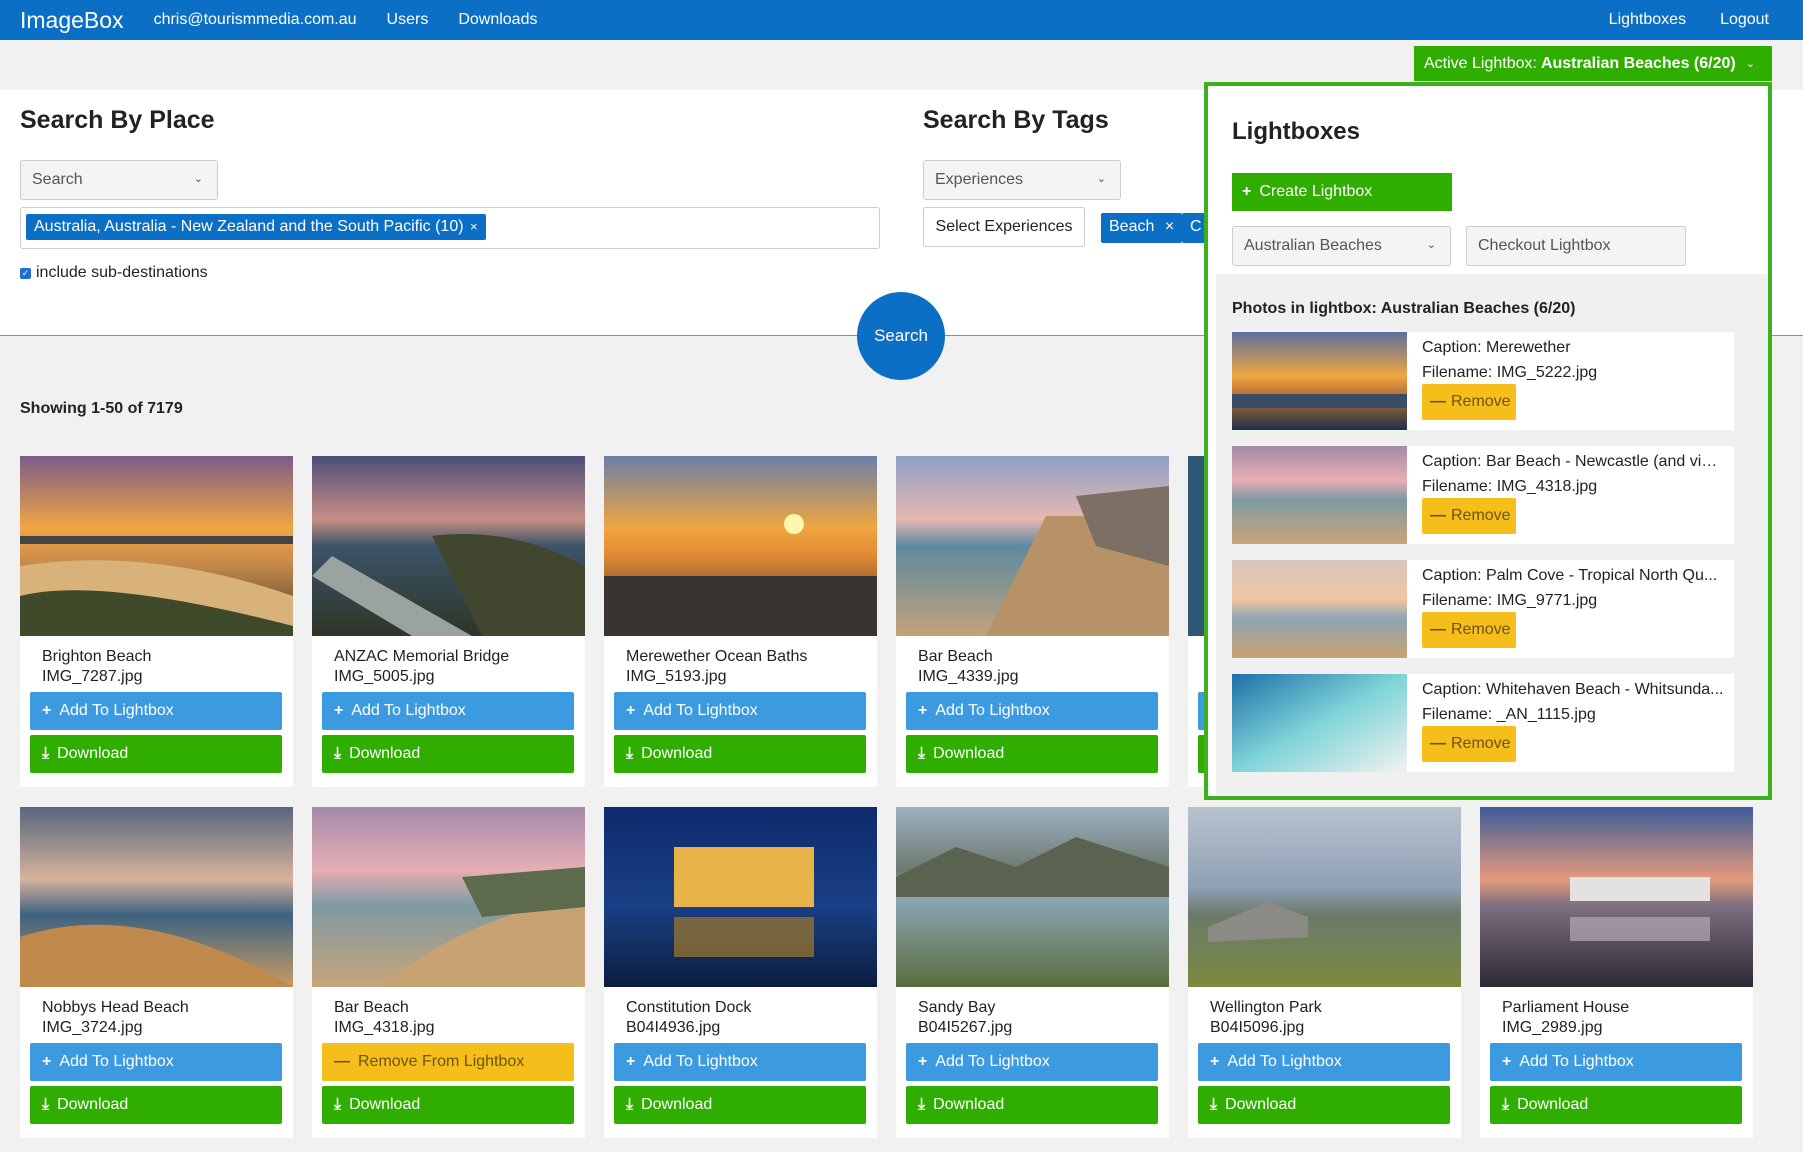  Describe the element at coordinates (901, 336) in the screenshot. I see `search-button: Search` at that location.